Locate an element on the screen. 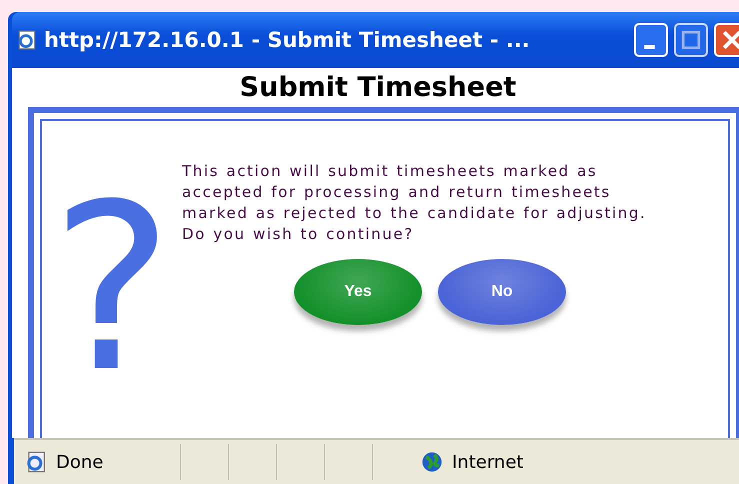 This screenshot has width=739, height=484. close-button is located at coordinates (726, 40).